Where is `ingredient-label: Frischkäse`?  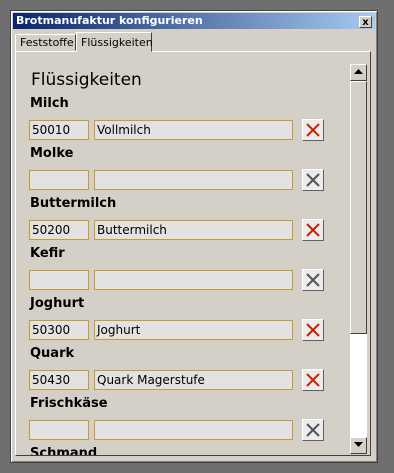 ingredient-label: Frischkäse is located at coordinates (69, 403).